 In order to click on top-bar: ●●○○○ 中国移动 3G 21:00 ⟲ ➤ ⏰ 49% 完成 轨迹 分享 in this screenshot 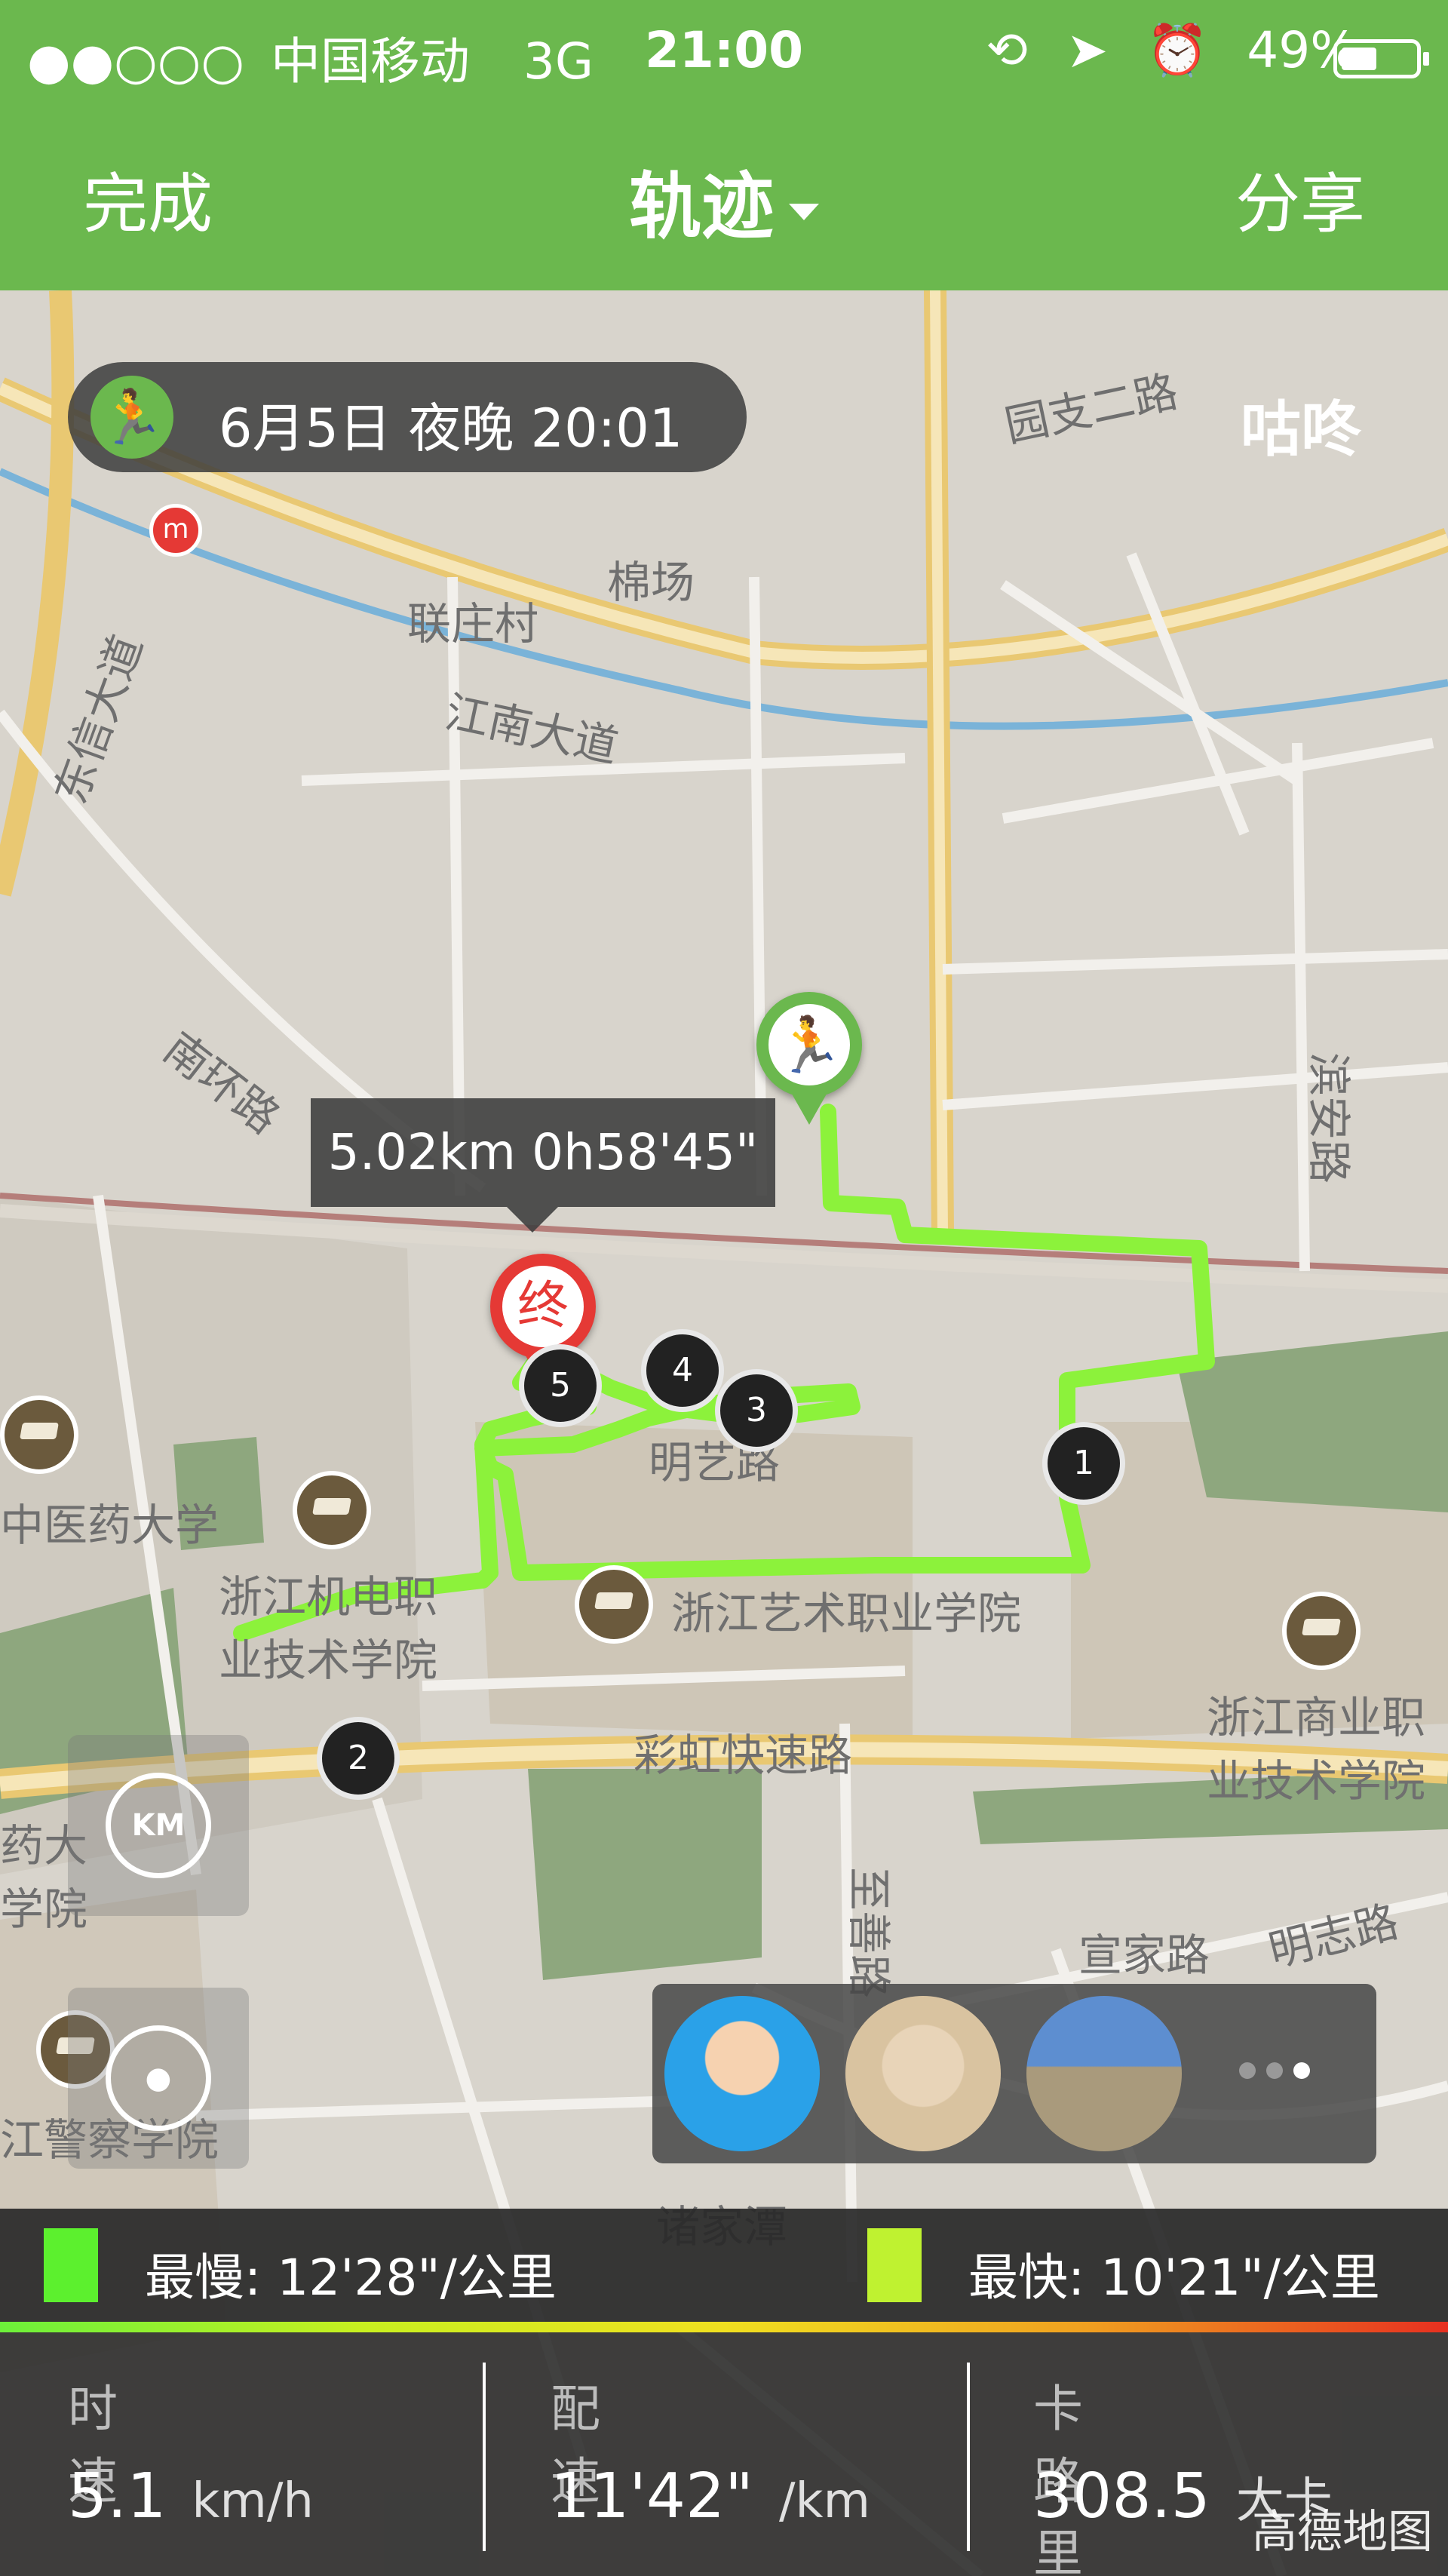, I will do `click(724, 145)`.